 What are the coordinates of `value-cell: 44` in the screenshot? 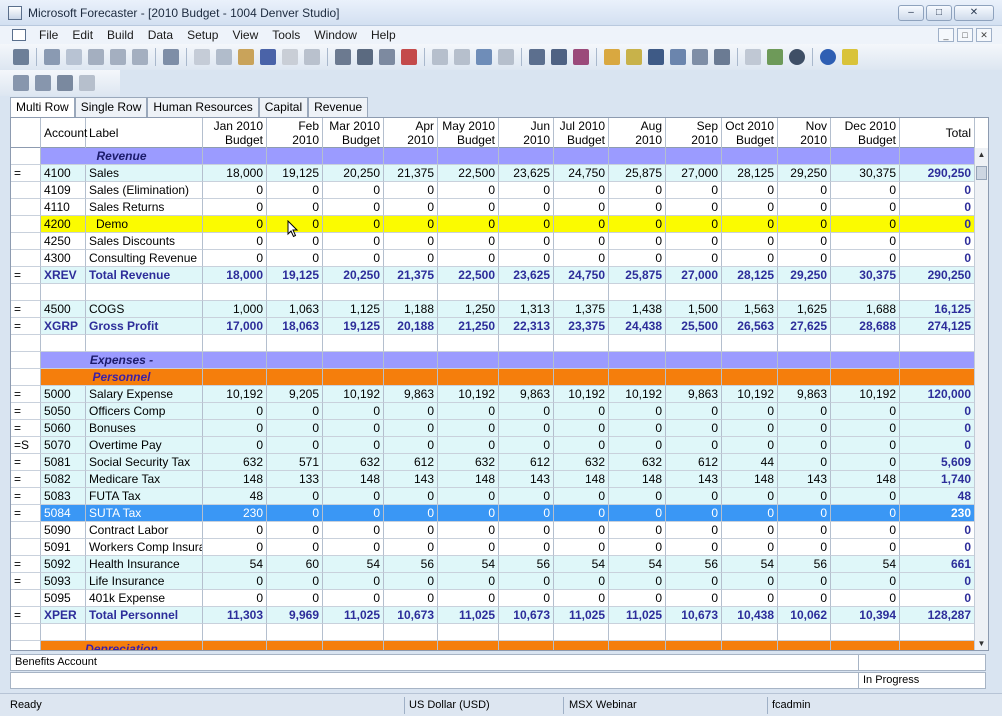 It's located at (750, 462).